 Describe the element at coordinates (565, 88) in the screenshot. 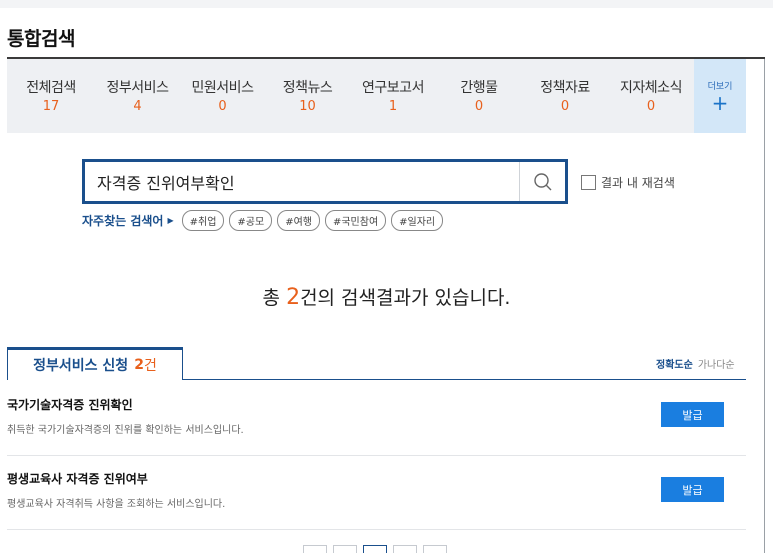

I see `tab-label: 정책자료` at that location.